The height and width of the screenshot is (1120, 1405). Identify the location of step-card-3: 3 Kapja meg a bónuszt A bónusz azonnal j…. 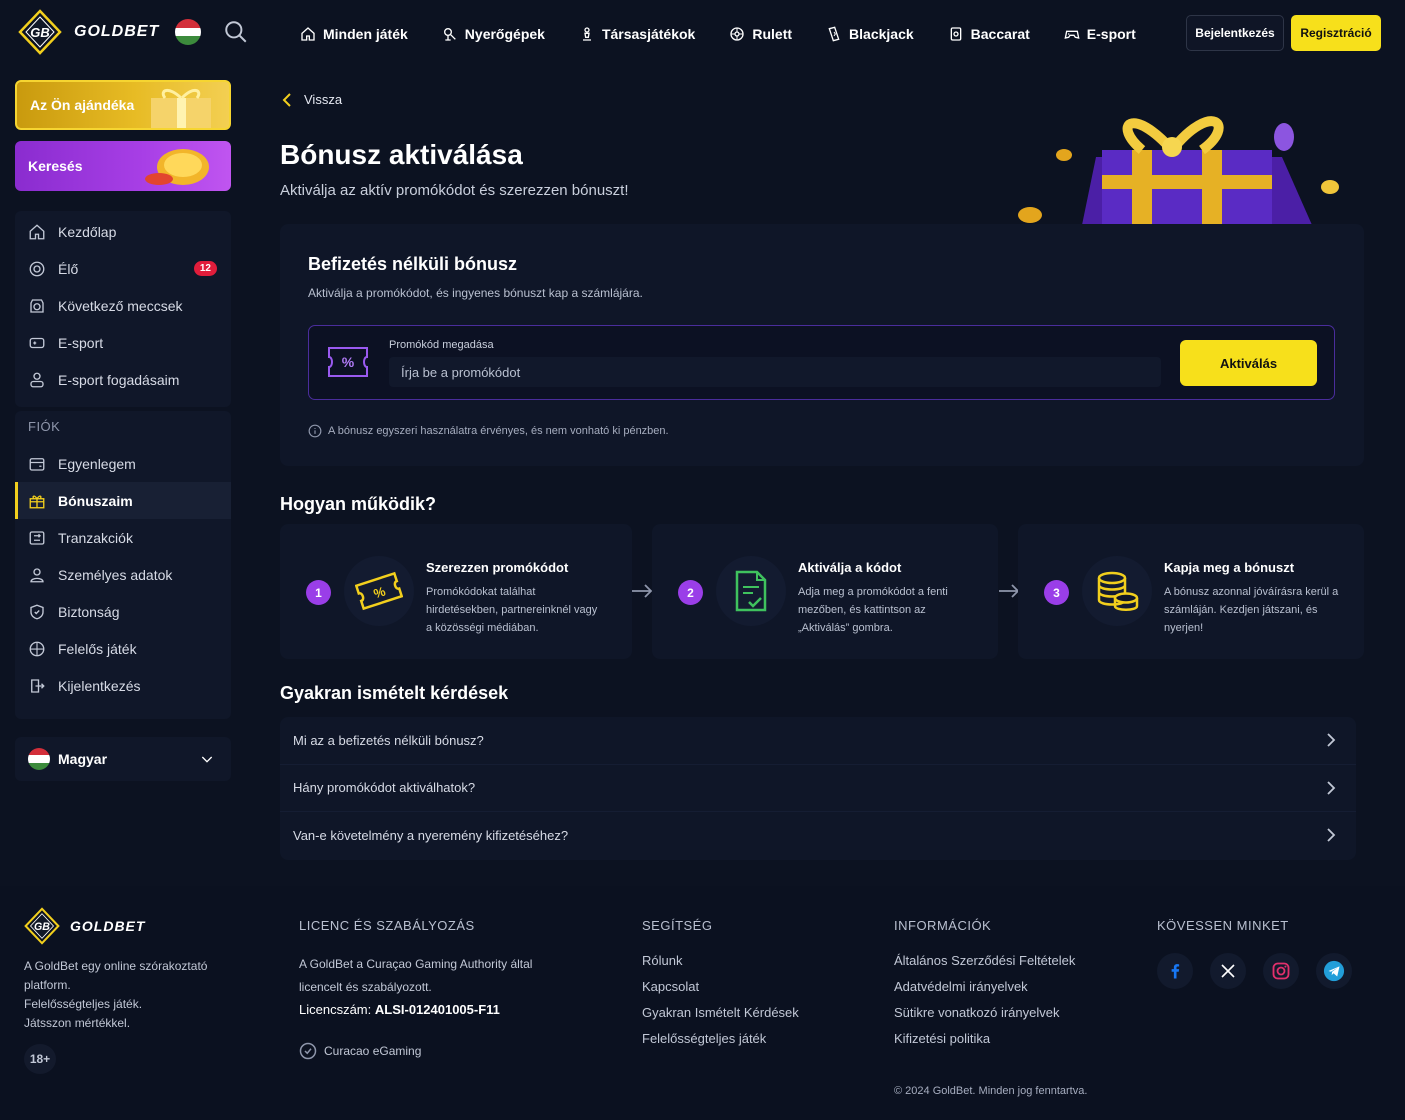
(1191, 591).